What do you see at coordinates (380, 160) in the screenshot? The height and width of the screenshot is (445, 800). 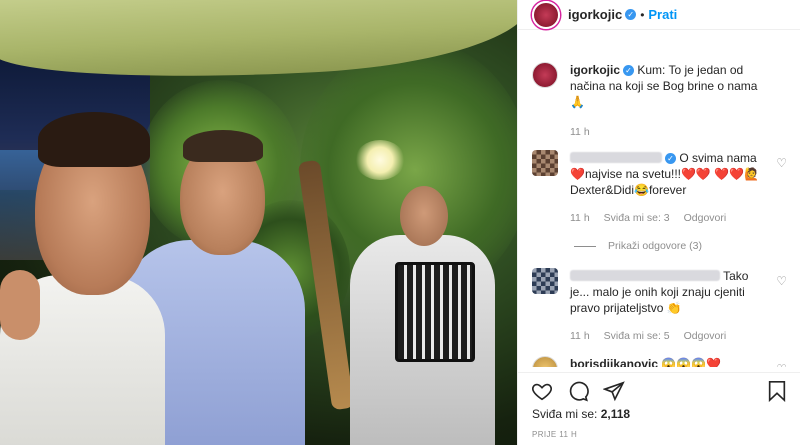 I see `lamp-light` at bounding box center [380, 160].